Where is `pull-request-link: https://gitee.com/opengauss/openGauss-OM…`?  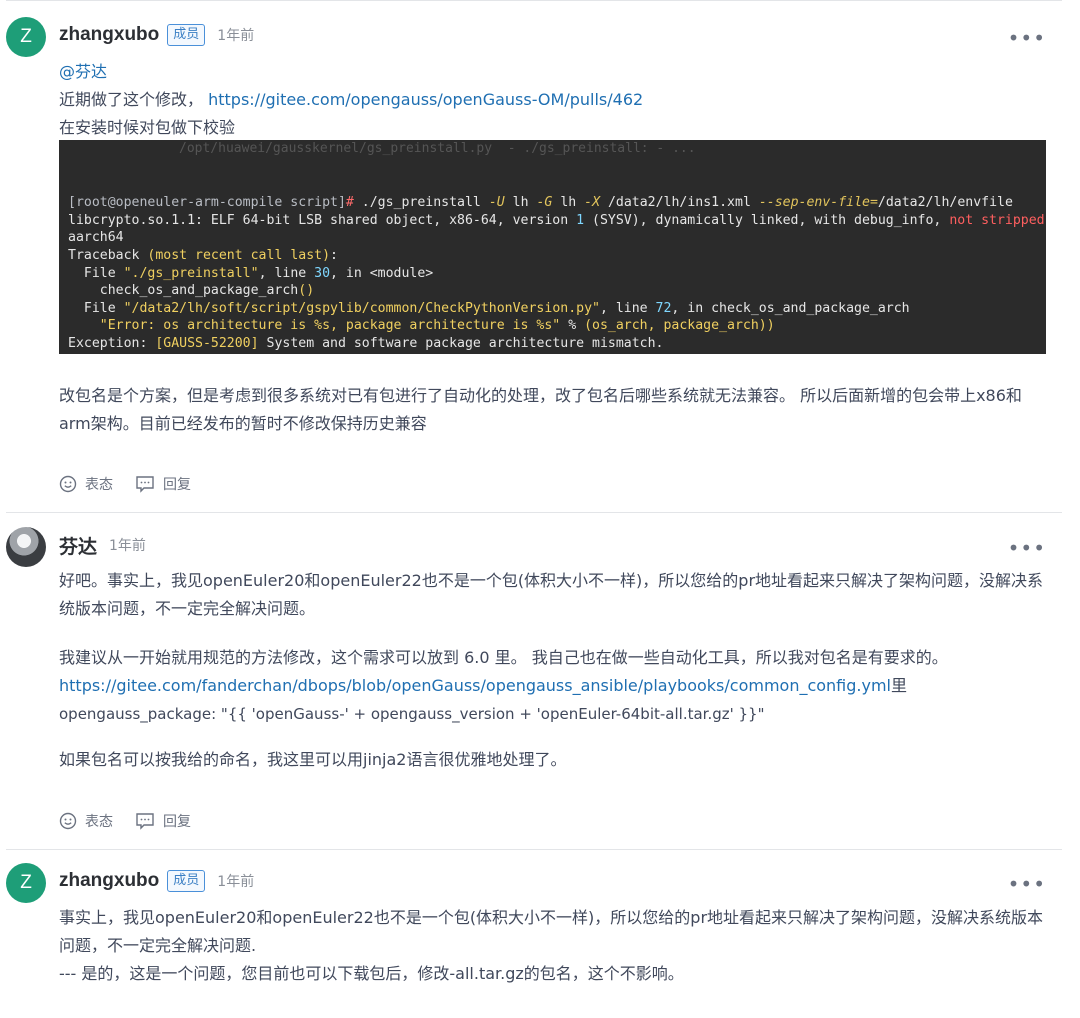
pull-request-link: https://gitee.com/opengauss/openGauss-OM… is located at coordinates (425, 99).